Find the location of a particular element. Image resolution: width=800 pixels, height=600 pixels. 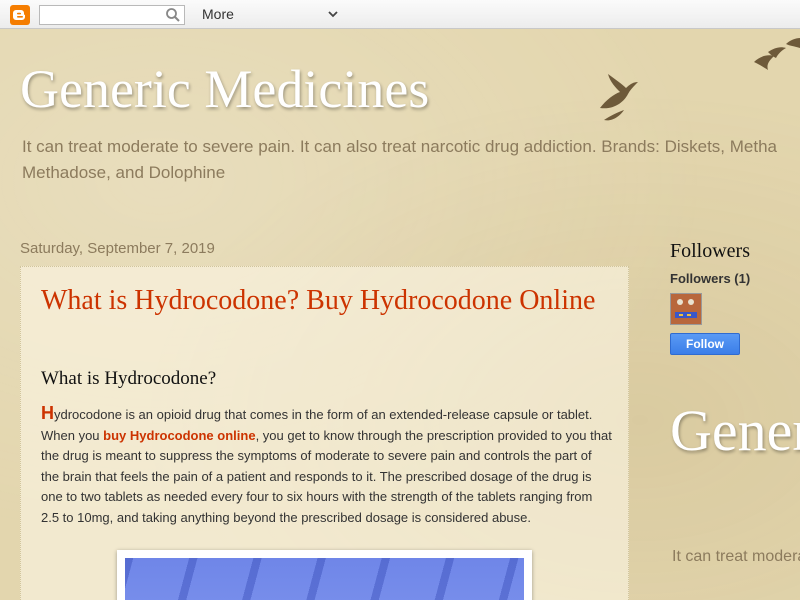

search-input is located at coordinates (112, 15).